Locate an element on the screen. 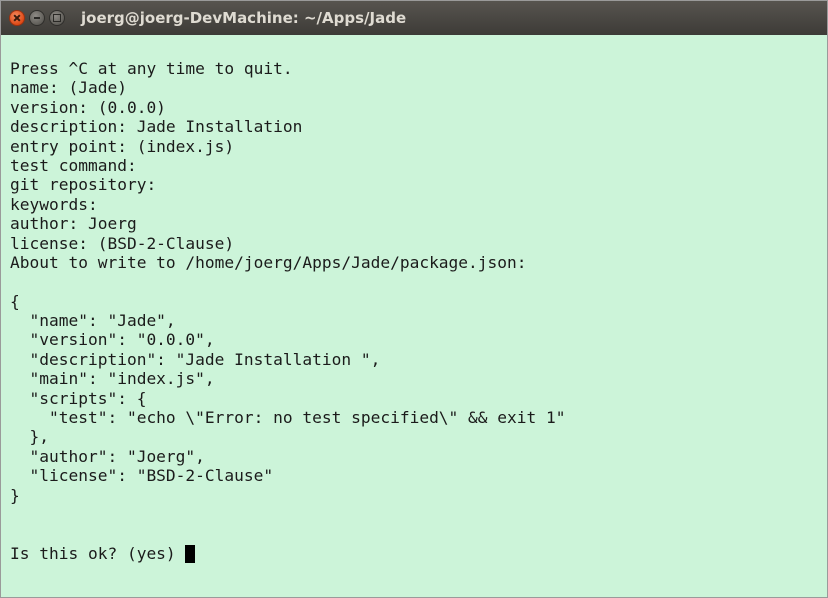 The image size is (828, 598). terminal-line: "version": "0.0.0", is located at coordinates (112, 340).